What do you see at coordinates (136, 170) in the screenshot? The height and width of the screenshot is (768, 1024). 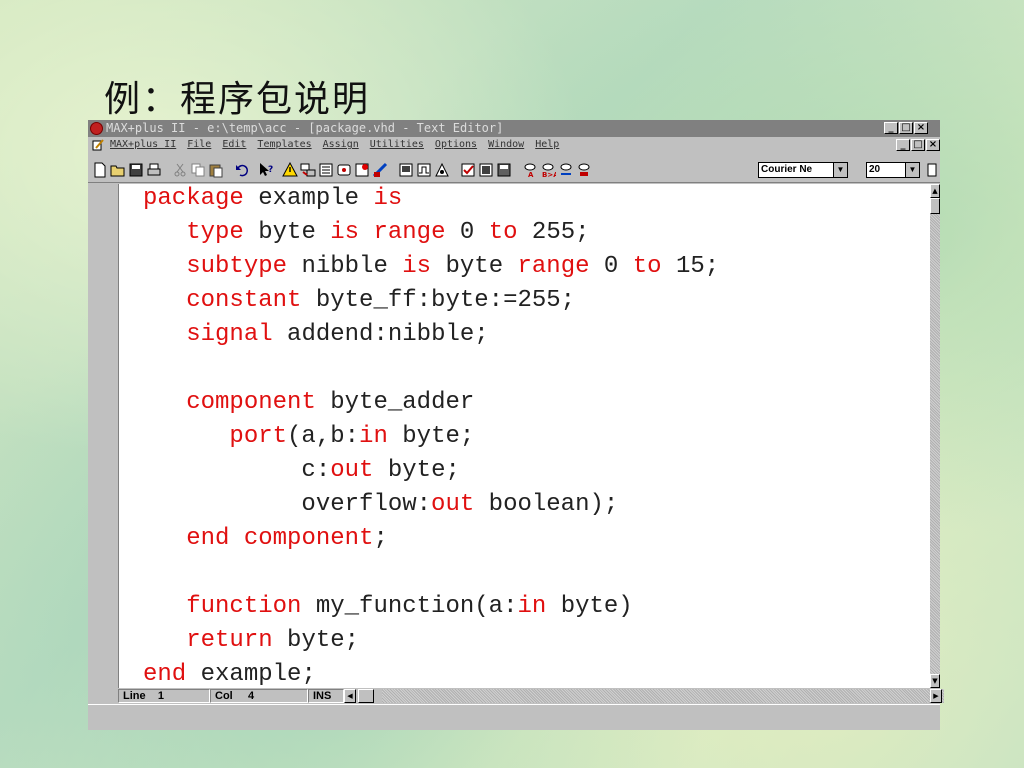 I see `save-icon` at bounding box center [136, 170].